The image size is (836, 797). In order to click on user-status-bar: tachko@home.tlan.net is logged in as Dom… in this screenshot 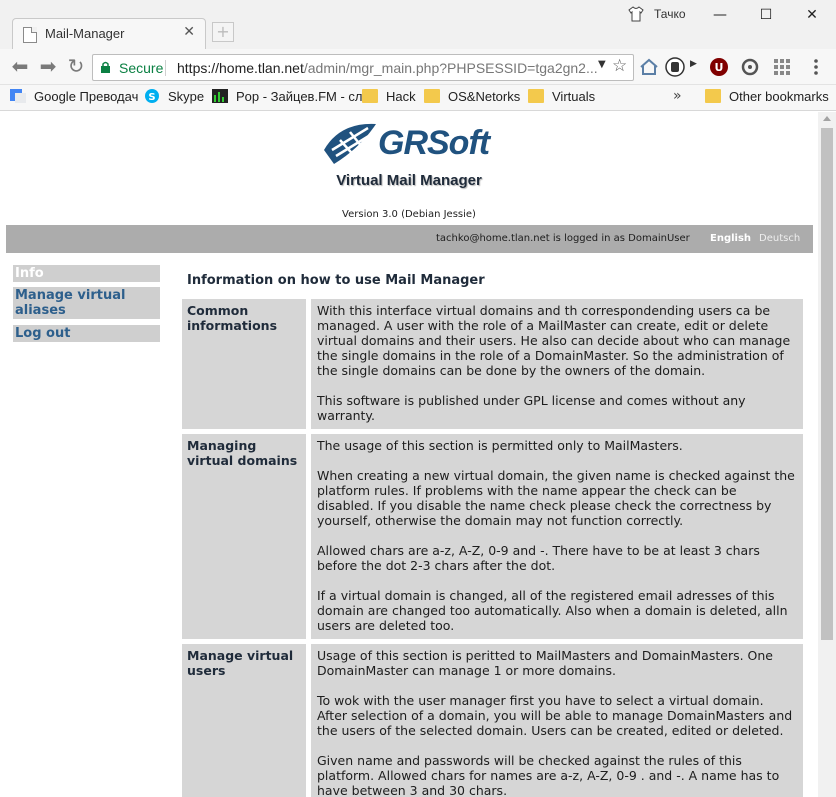, I will do `click(409, 239)`.